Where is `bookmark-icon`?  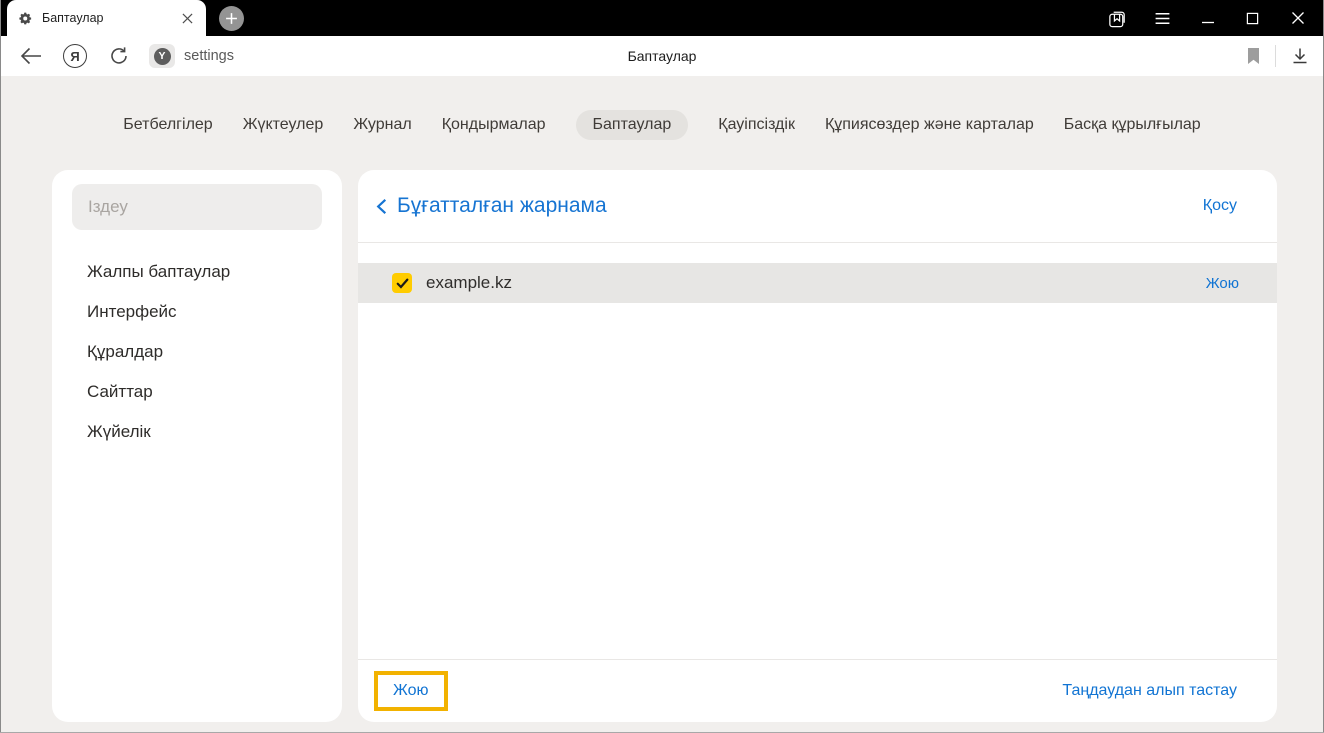
bookmark-icon is located at coordinates (1253, 56).